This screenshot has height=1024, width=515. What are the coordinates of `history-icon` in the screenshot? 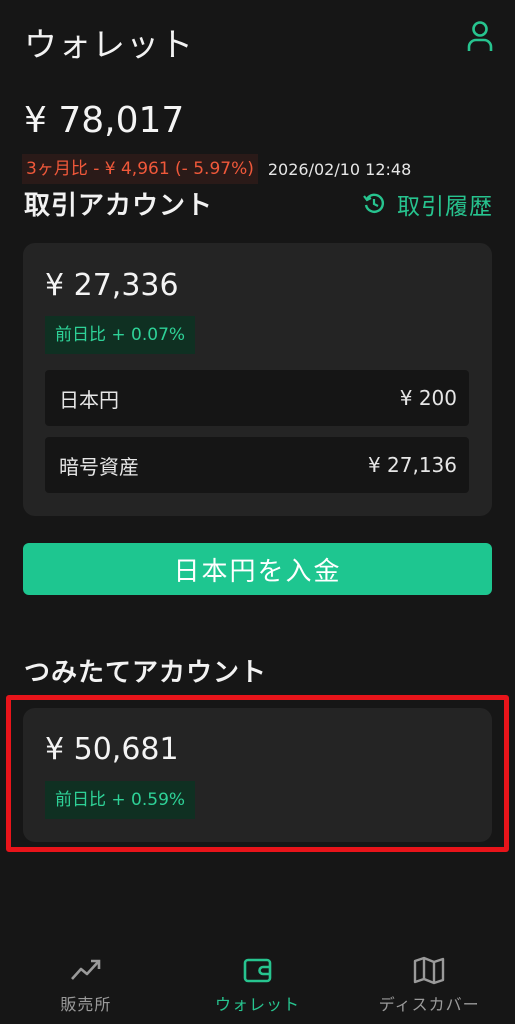 It's located at (373, 203).